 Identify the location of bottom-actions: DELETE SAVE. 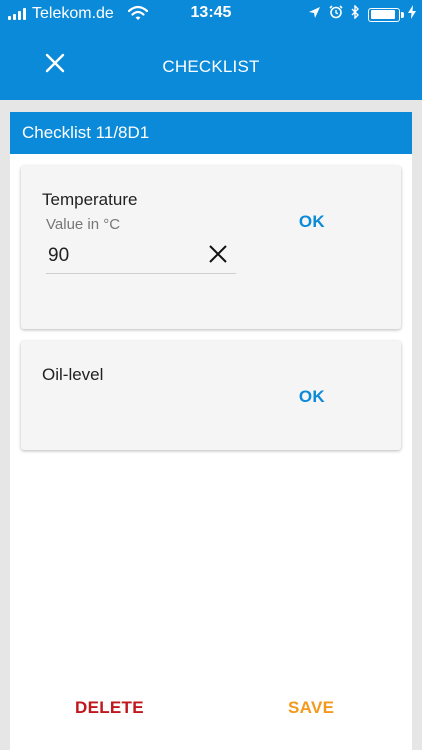
(211, 708).